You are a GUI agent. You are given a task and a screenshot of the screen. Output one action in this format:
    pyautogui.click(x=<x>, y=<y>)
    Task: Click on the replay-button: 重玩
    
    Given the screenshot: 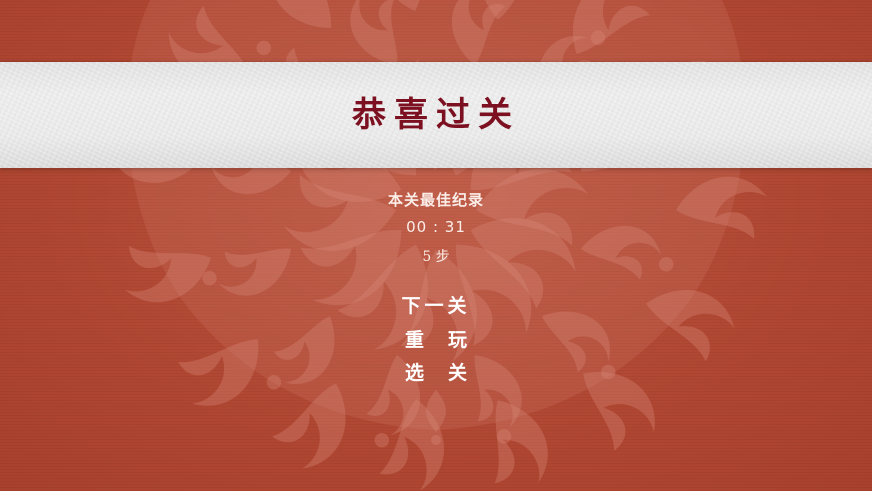 What is the action you would take?
    pyautogui.click(x=436, y=338)
    